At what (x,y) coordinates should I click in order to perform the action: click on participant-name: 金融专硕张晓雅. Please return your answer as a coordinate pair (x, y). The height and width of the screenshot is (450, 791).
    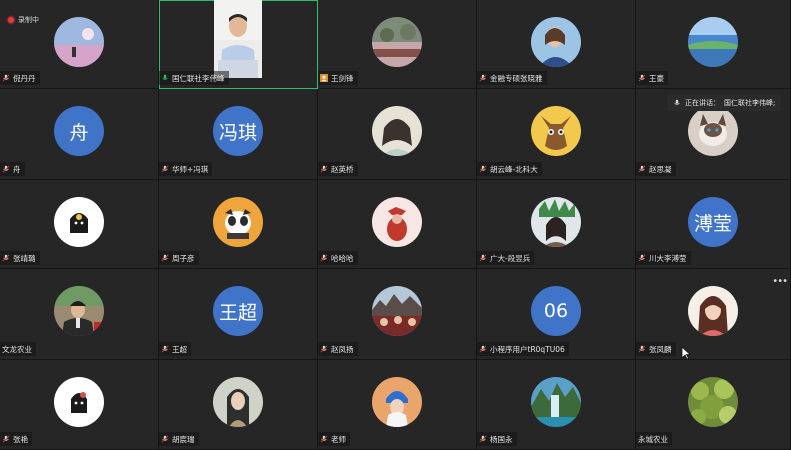
    Looking at the image, I should click on (516, 78).